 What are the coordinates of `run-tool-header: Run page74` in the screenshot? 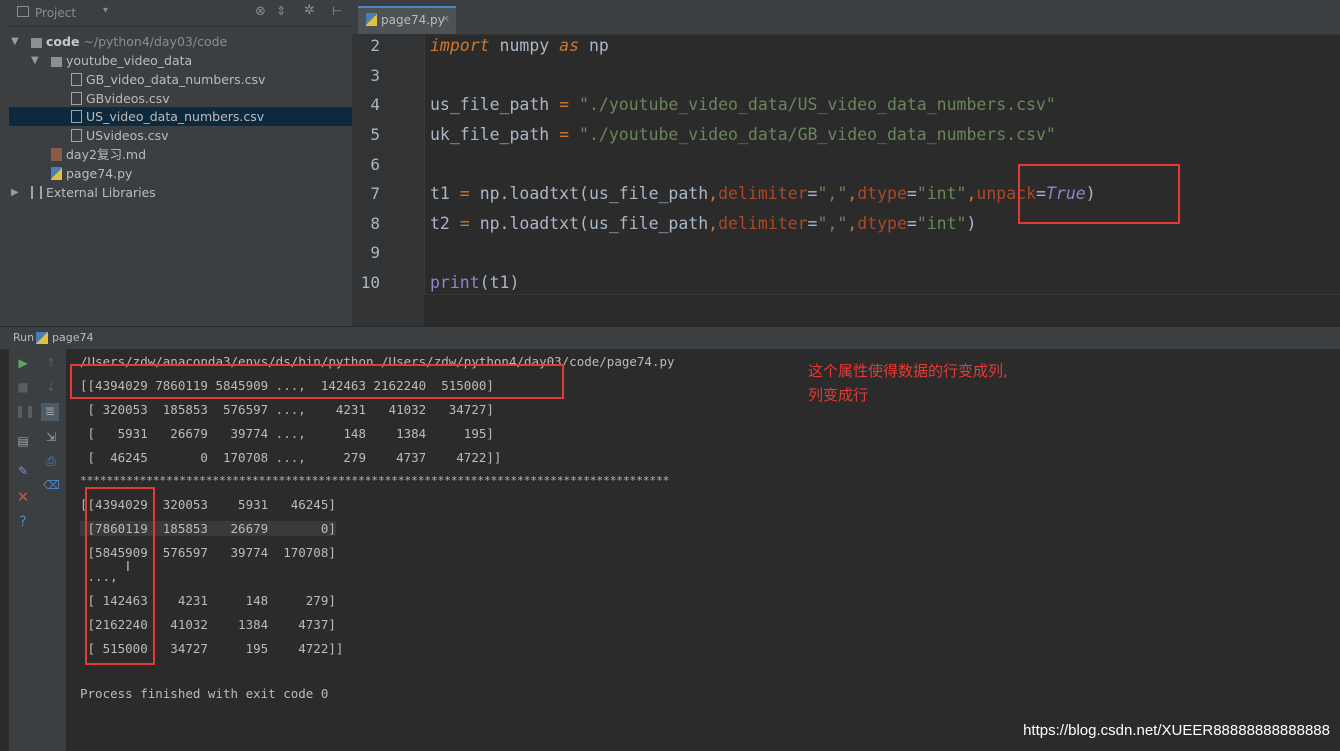 It's located at (670, 338).